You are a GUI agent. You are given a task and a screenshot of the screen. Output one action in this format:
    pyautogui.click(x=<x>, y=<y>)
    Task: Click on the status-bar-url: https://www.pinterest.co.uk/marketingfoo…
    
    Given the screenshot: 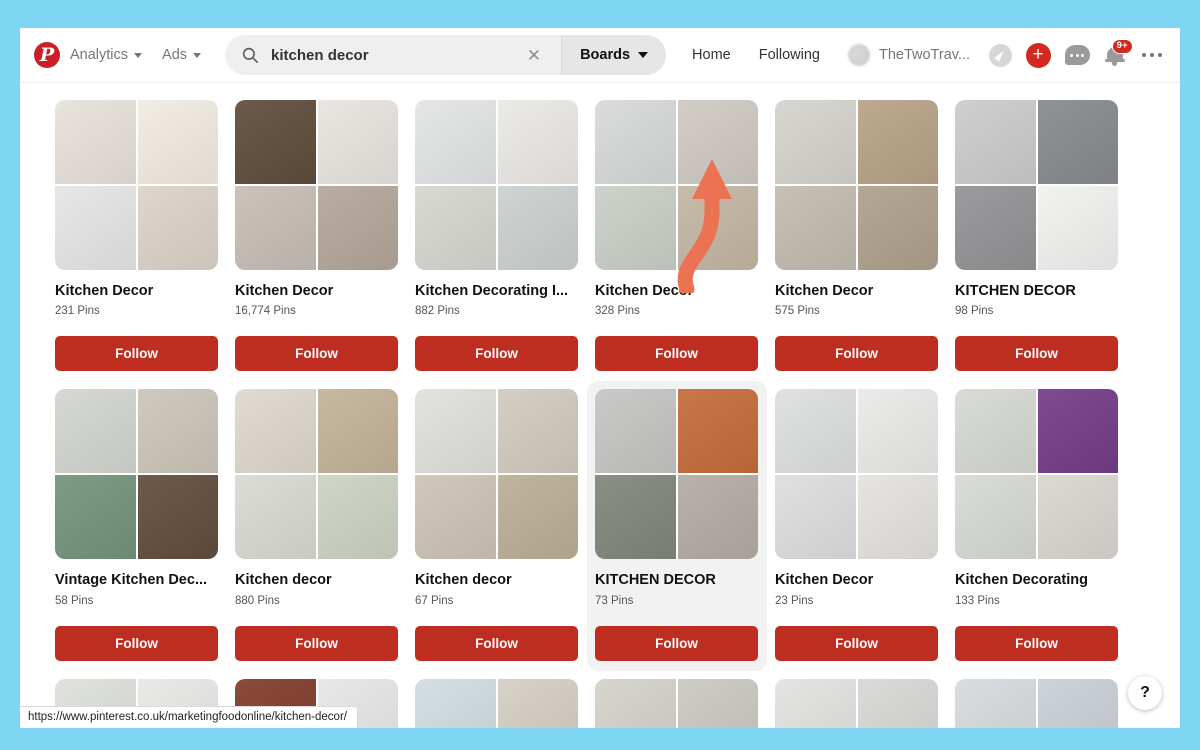 What is the action you would take?
    pyautogui.click(x=189, y=717)
    